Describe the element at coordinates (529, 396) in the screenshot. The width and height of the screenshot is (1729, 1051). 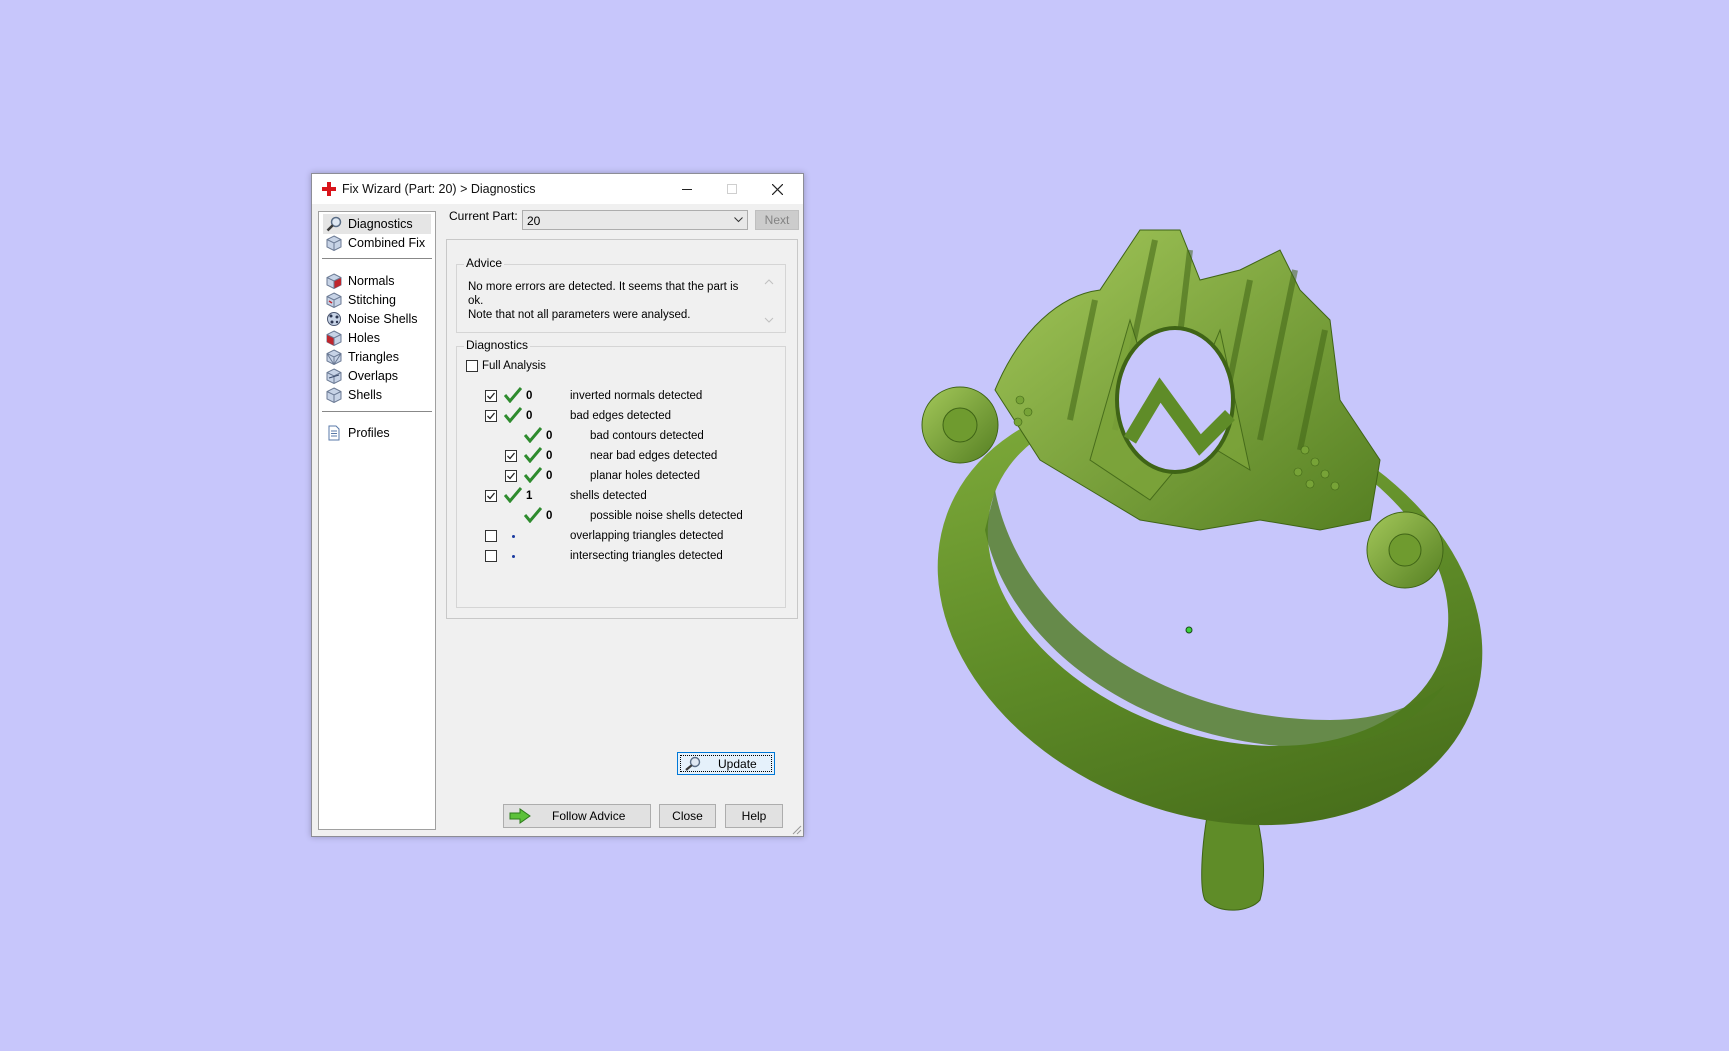
I see `inverted-normals-count: 0` at that location.